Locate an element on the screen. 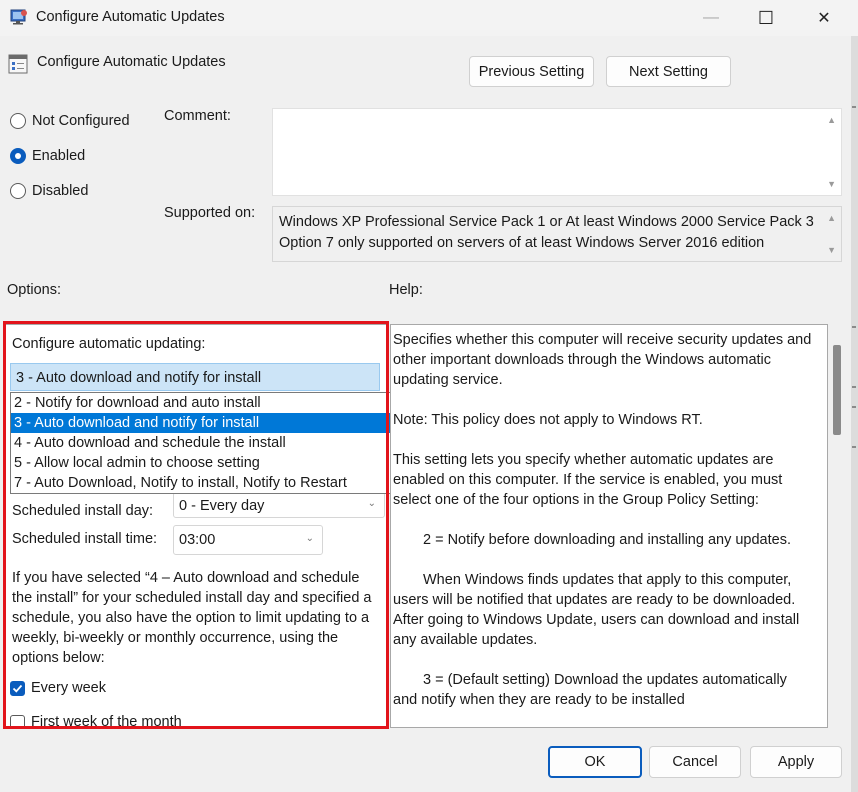  maximize-icon: ☐ is located at coordinates (766, 17).